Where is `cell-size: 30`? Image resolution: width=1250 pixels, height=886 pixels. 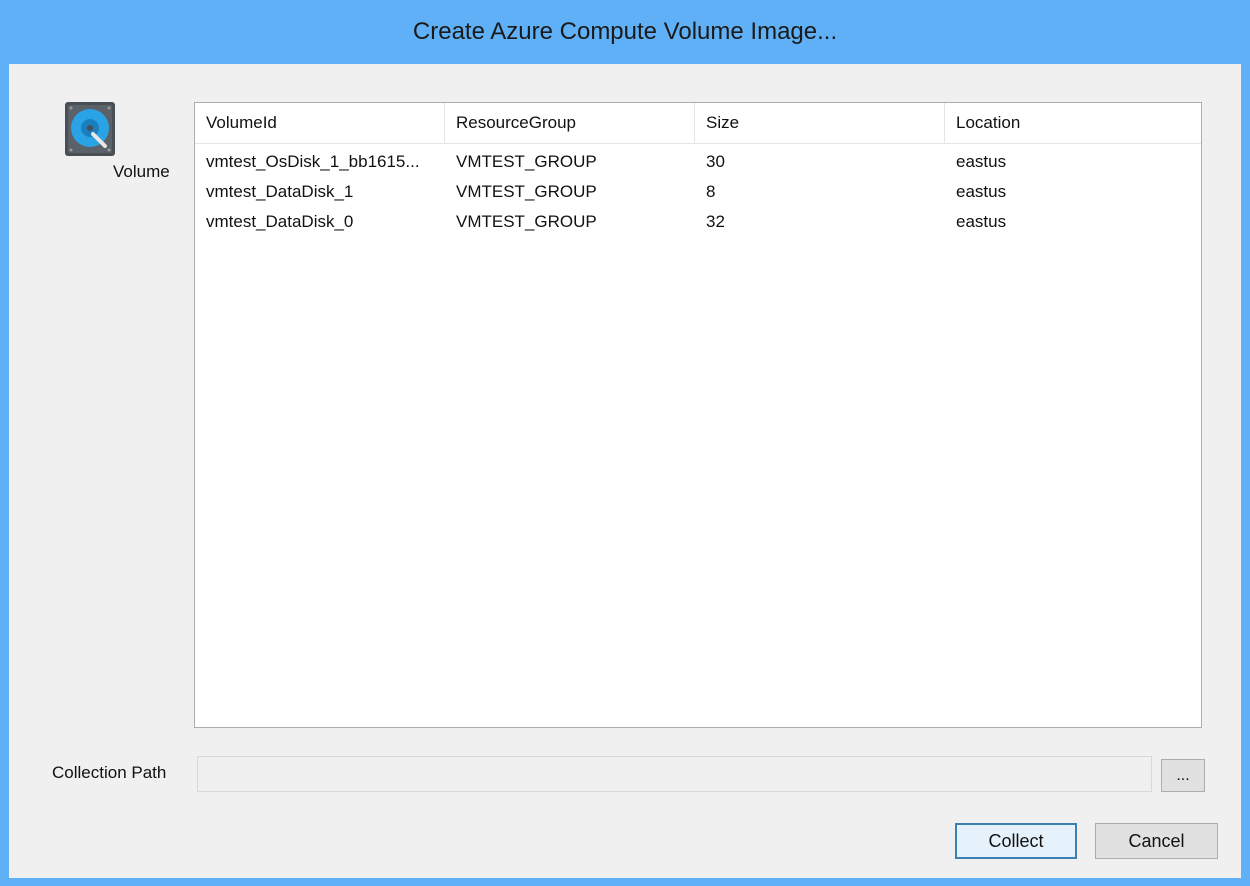 cell-size: 30 is located at coordinates (715, 161).